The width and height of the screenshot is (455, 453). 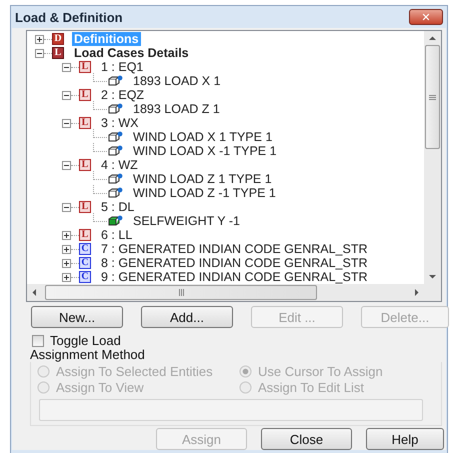 What do you see at coordinates (38, 341) in the screenshot?
I see `checkbox` at bounding box center [38, 341].